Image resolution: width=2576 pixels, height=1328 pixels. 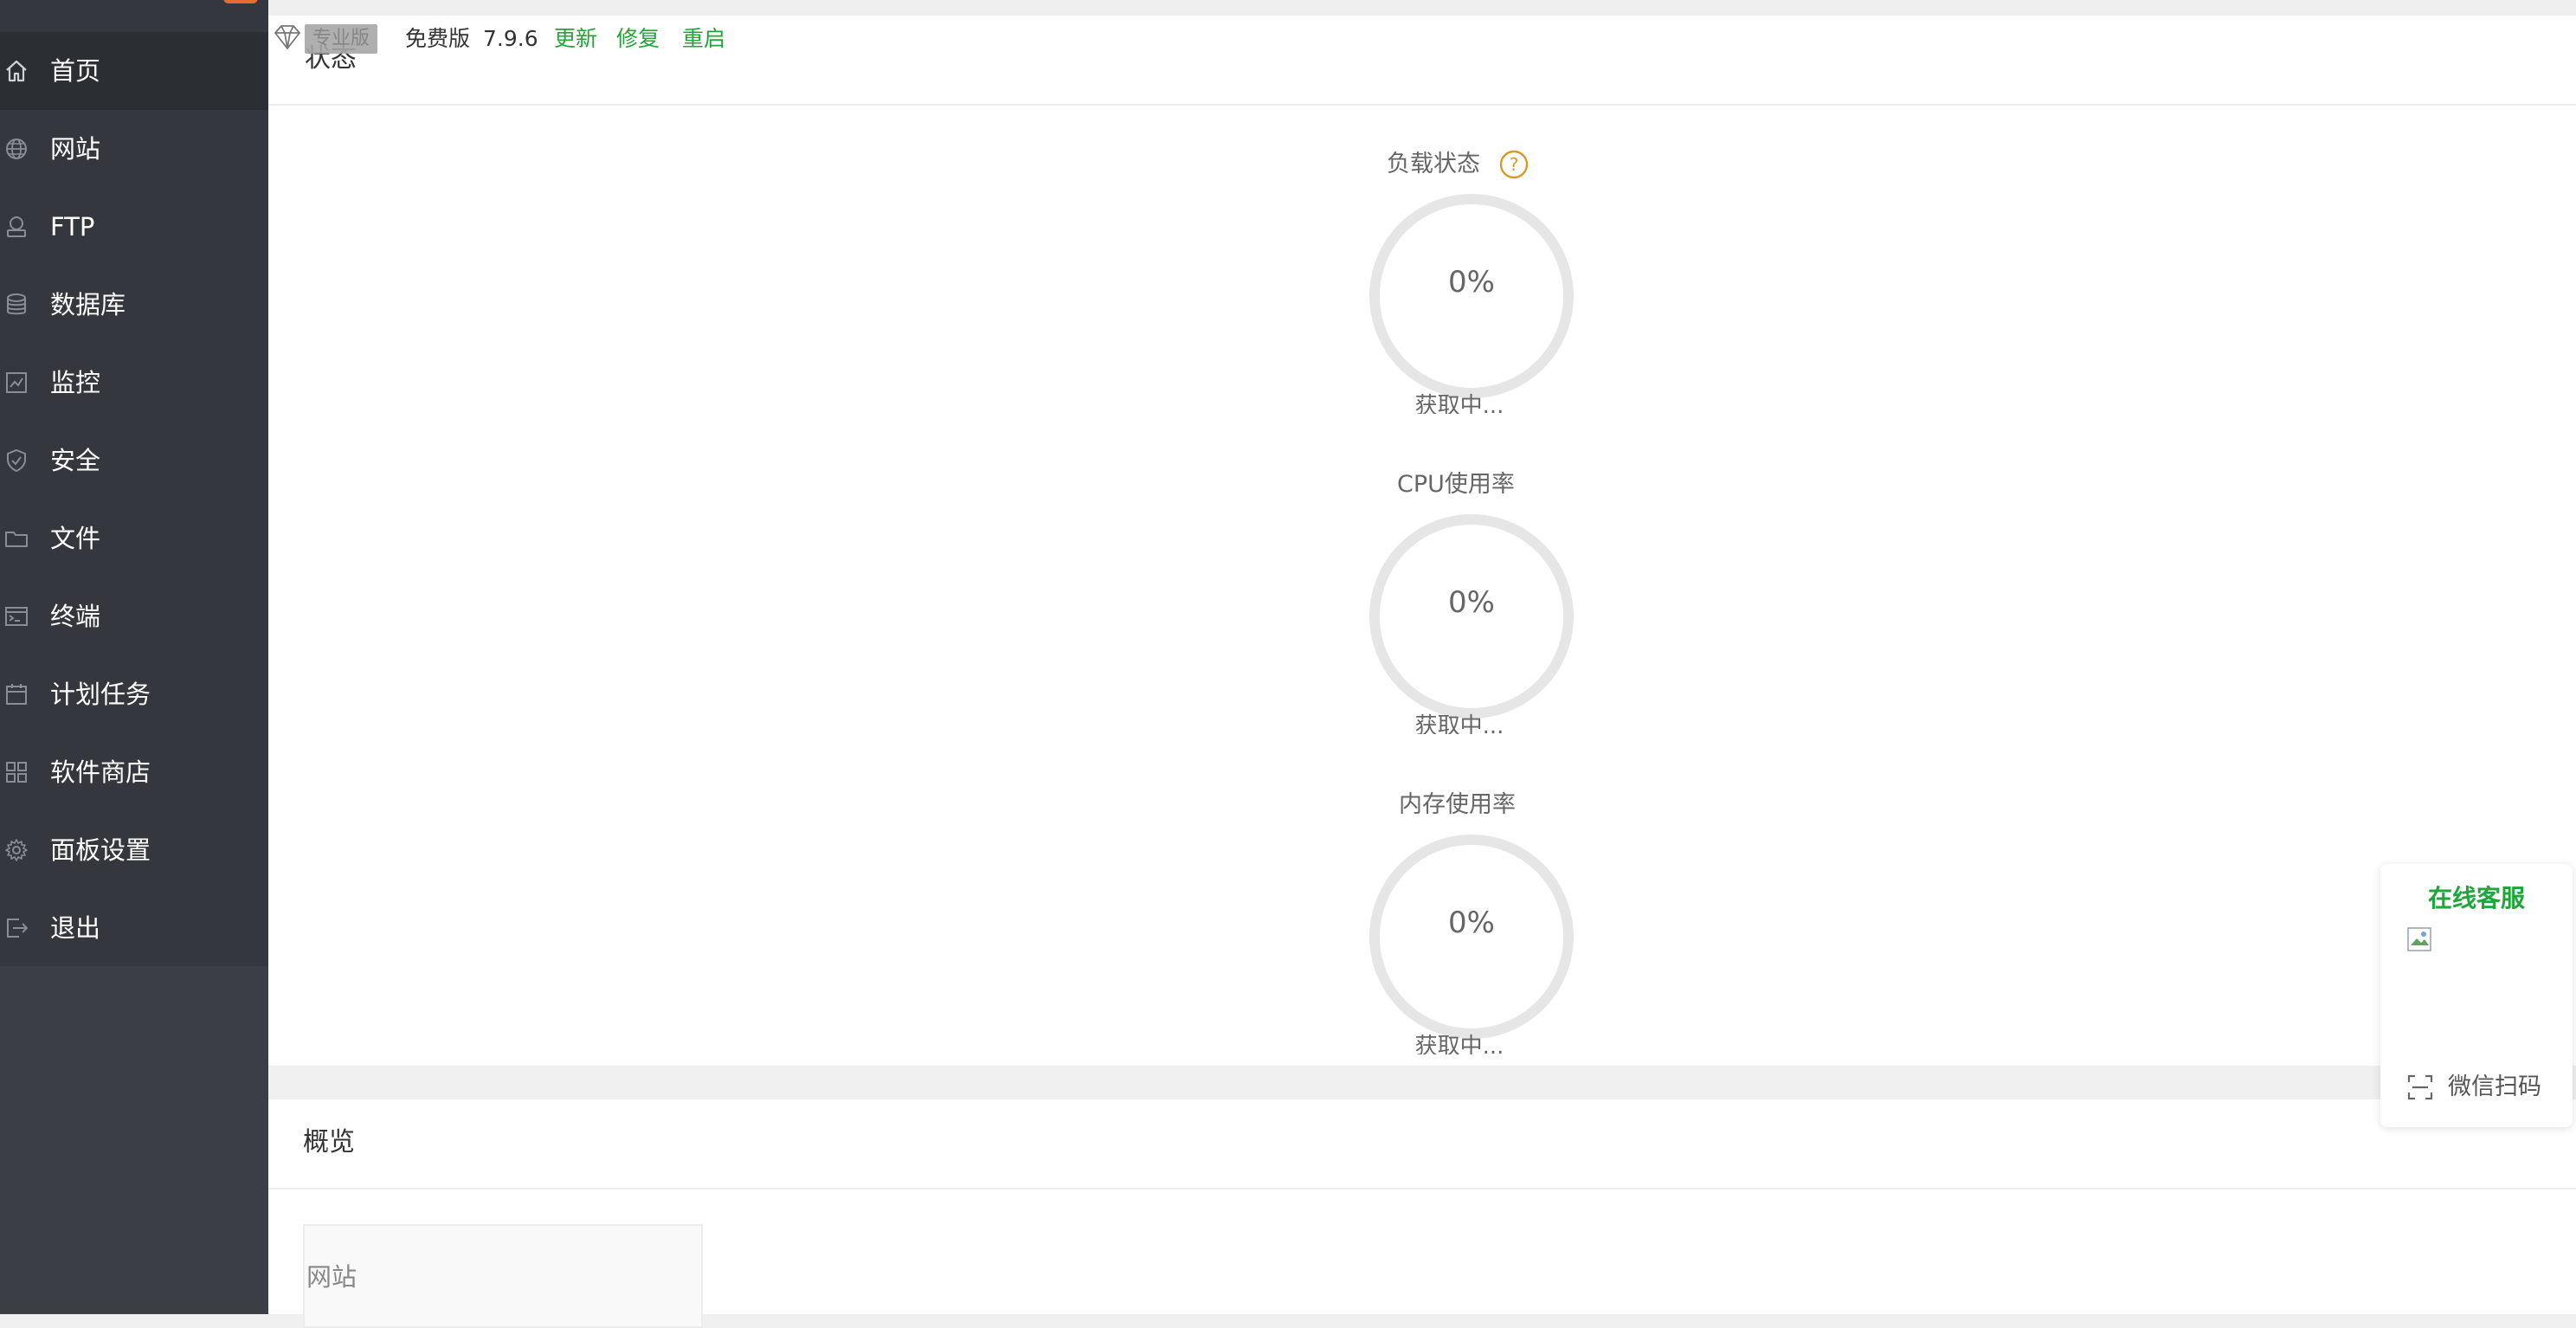 I want to click on sidebar-item-label: 网站, so click(x=75, y=149).